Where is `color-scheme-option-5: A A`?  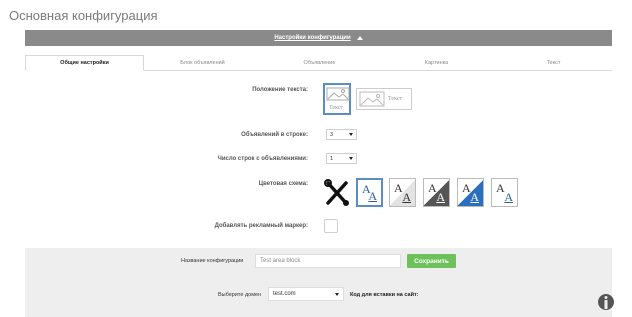
color-scheme-option-5: A A is located at coordinates (504, 192).